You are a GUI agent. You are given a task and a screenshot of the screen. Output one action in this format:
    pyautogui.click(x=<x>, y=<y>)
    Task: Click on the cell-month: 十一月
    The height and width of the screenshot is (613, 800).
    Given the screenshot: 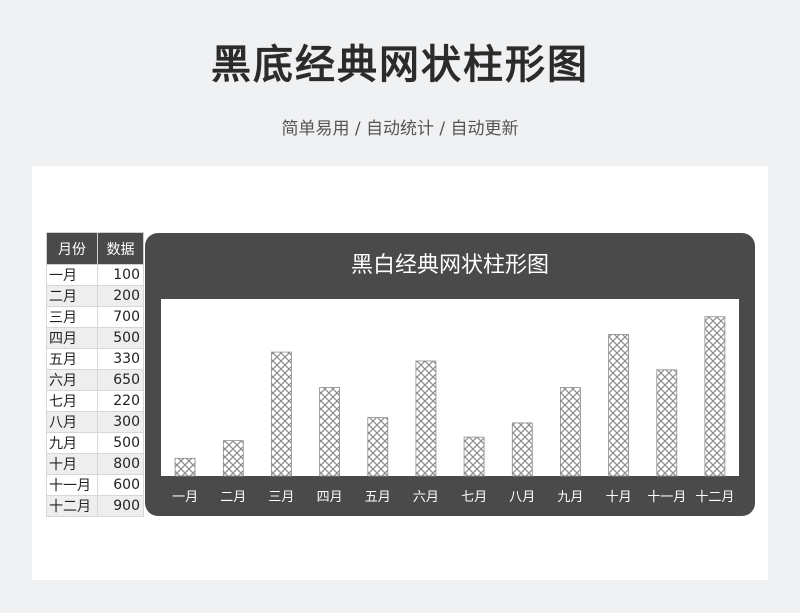 What is the action you would take?
    pyautogui.click(x=72, y=485)
    